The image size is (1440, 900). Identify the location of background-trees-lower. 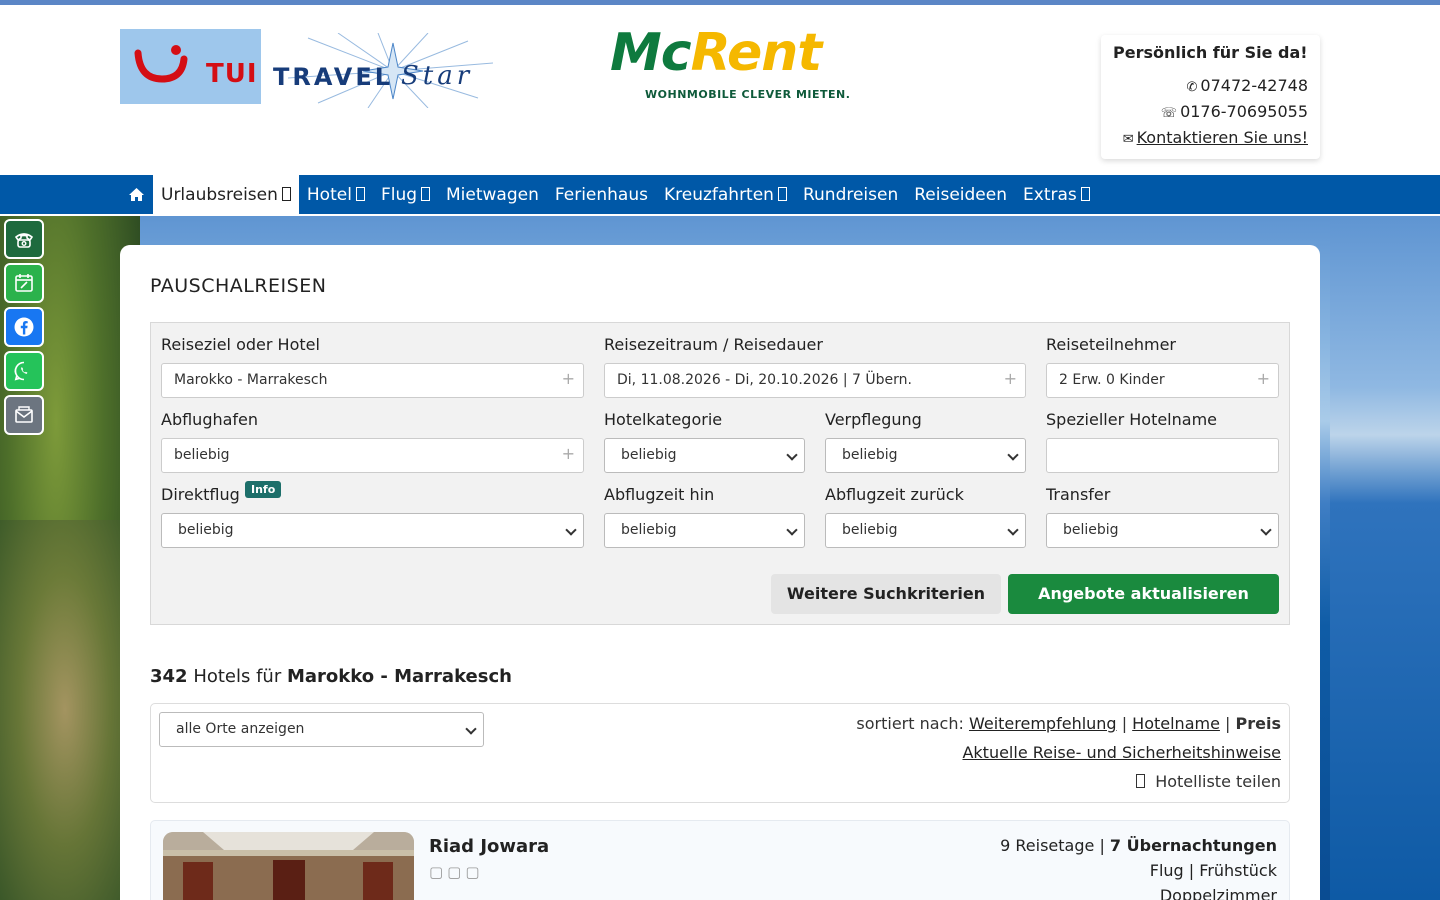
(65, 710).